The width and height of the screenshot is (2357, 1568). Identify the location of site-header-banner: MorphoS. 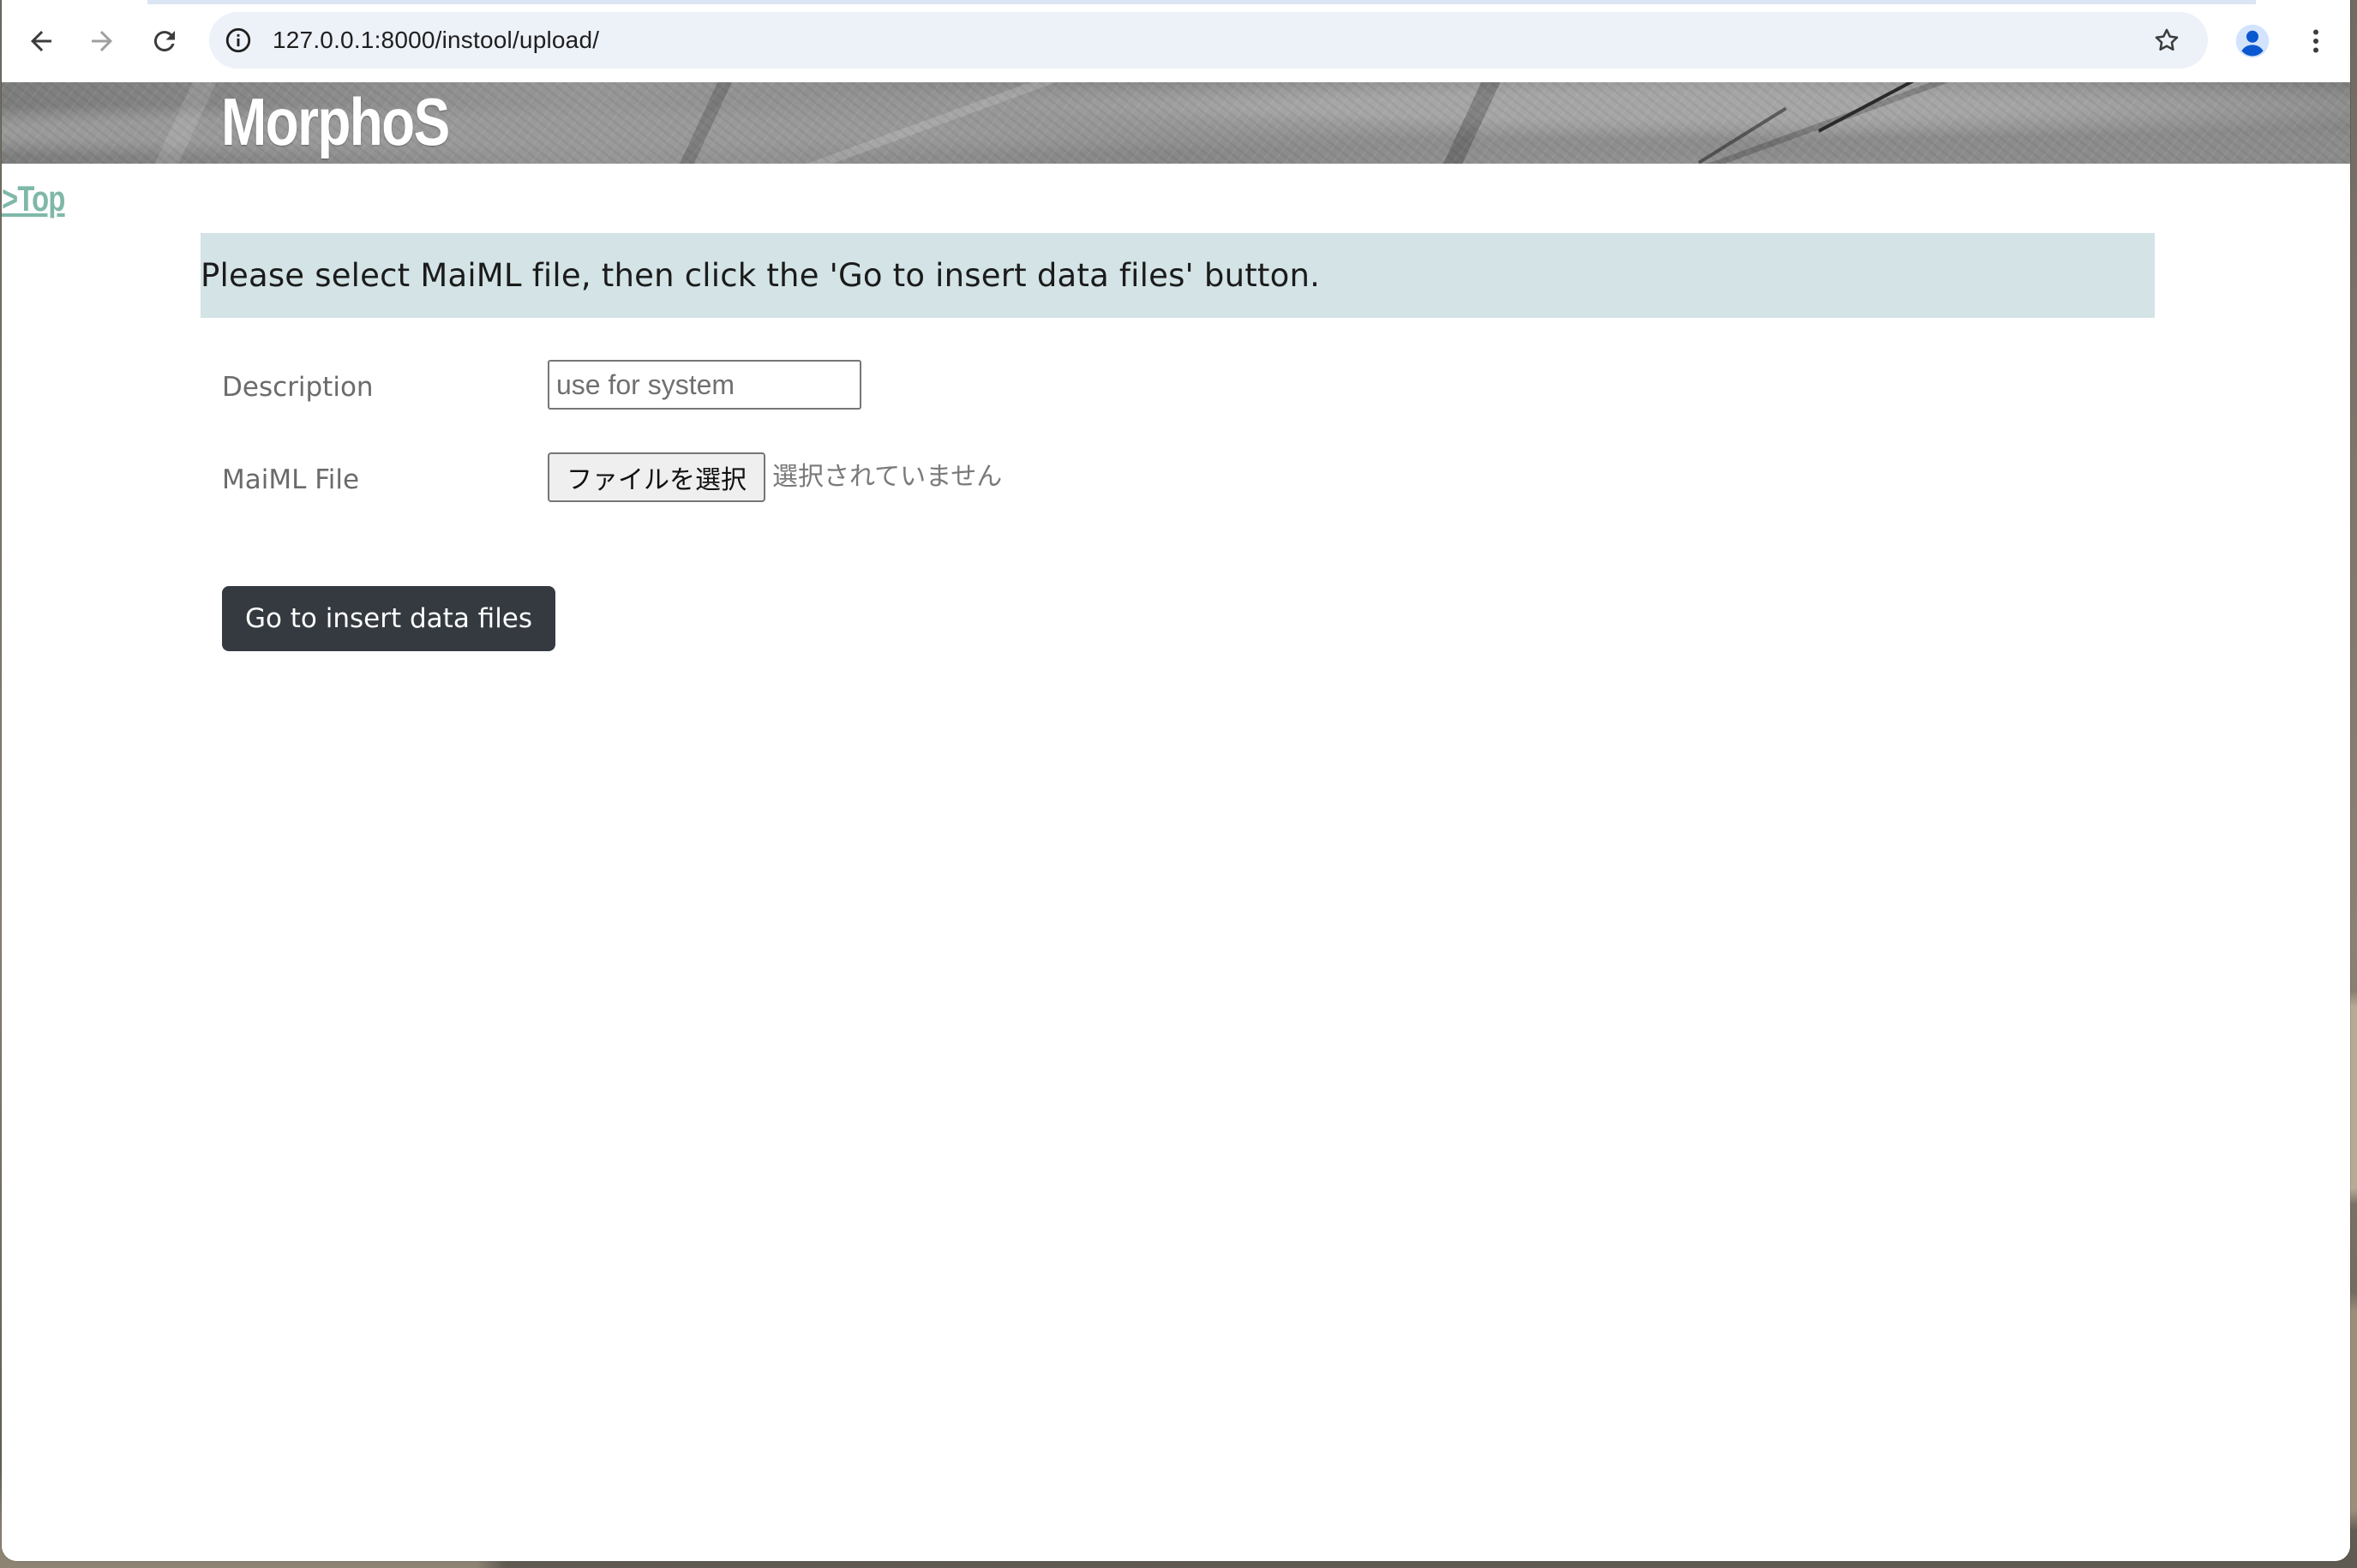
(1176, 123).